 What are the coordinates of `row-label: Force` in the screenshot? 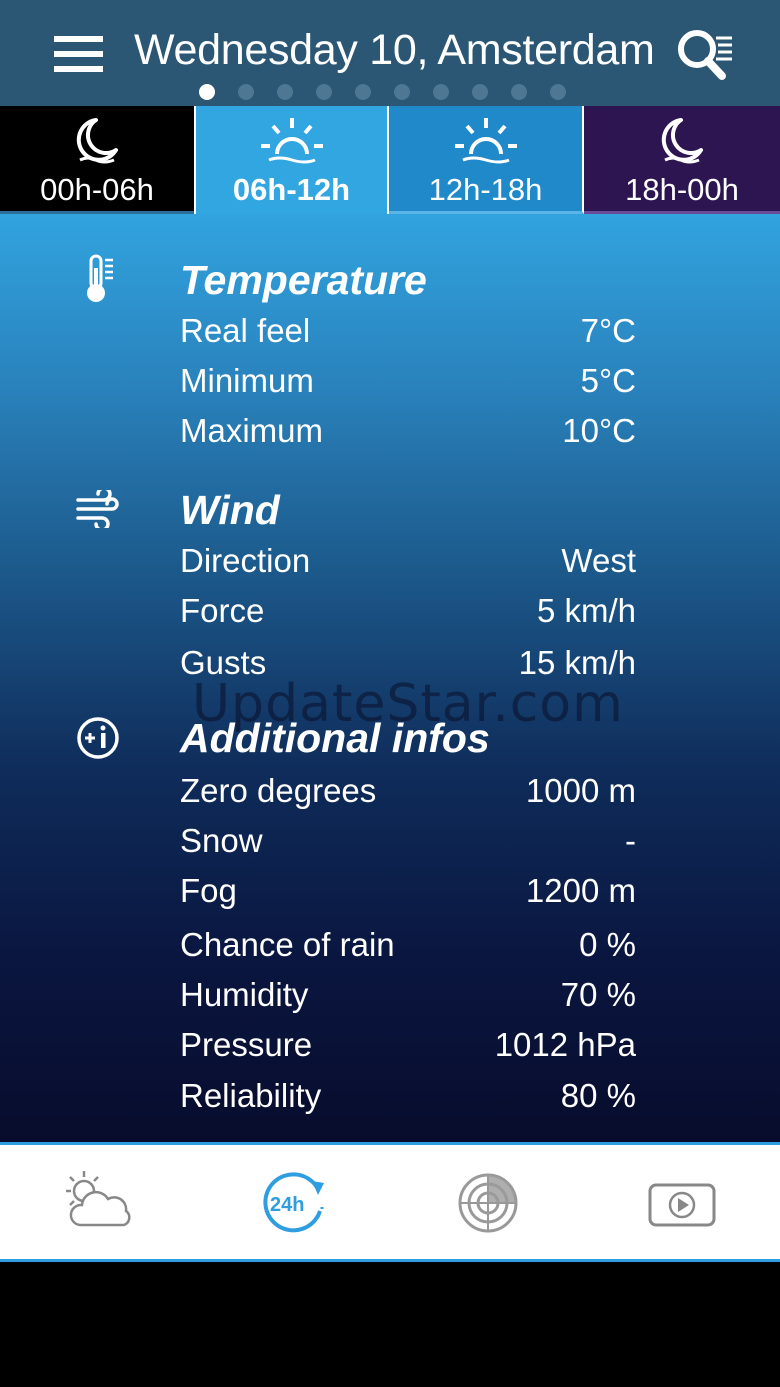 It's located at (222, 610).